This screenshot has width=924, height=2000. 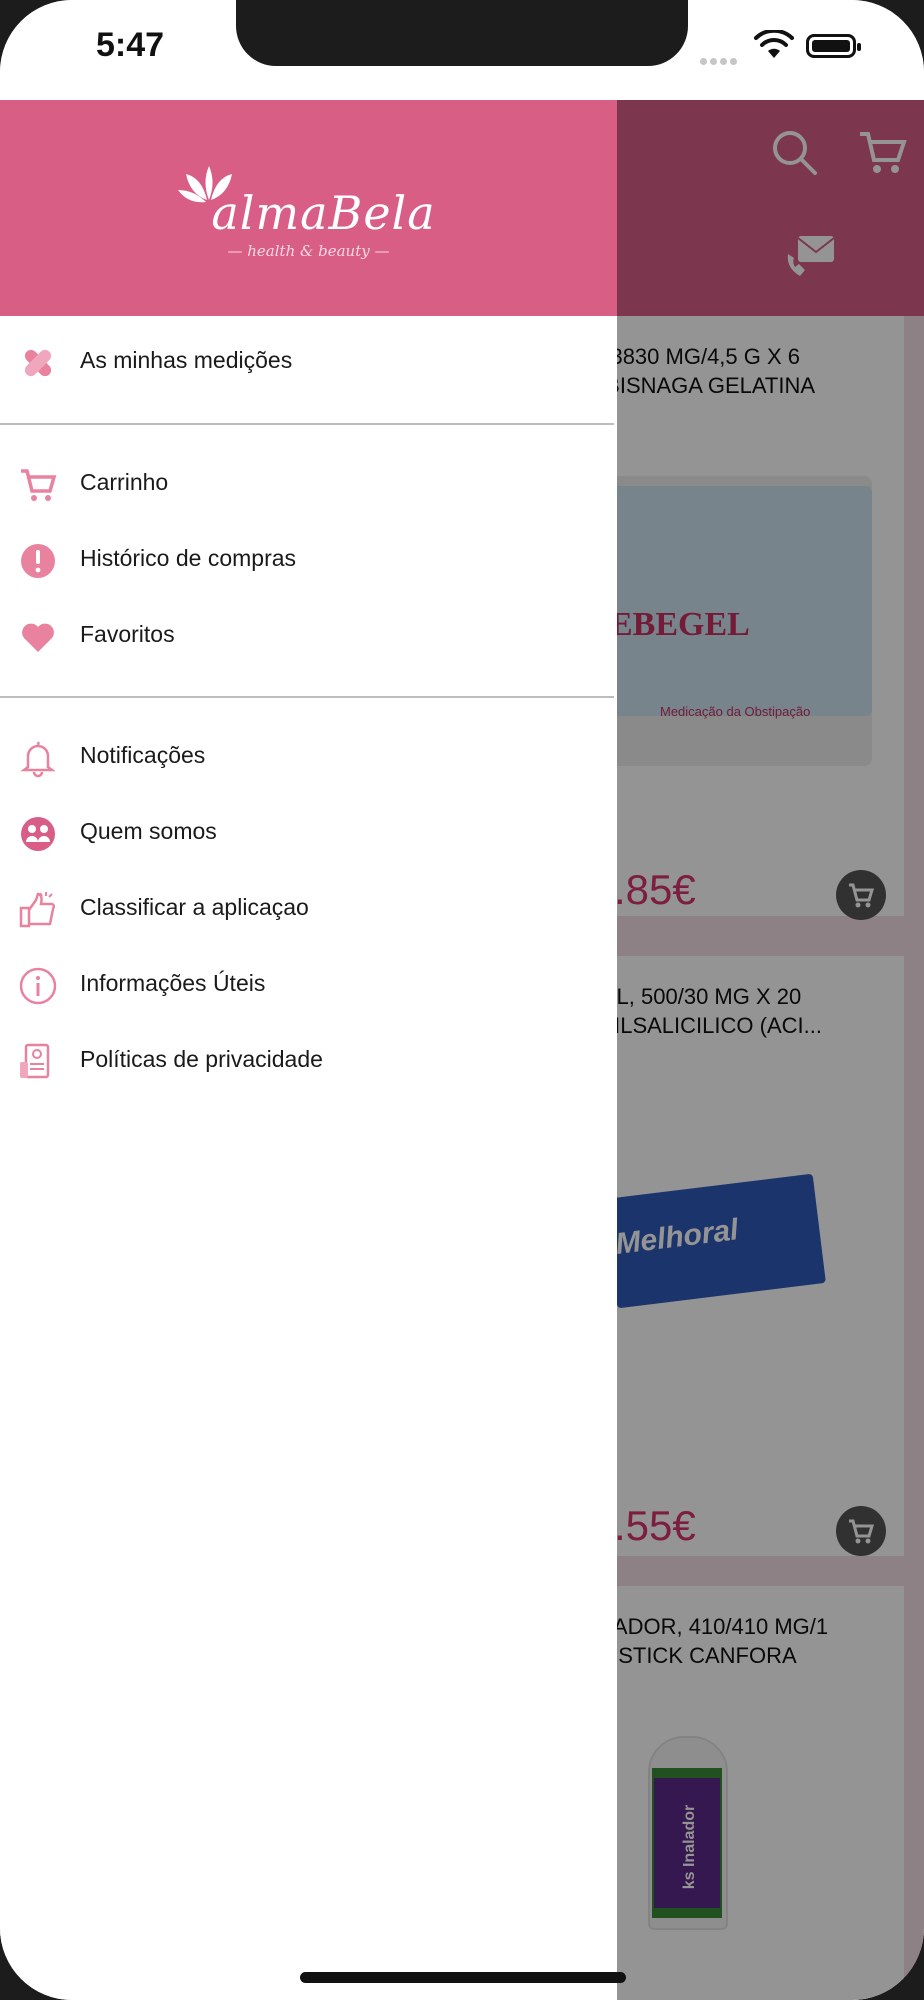 What do you see at coordinates (143, 755) in the screenshot?
I see `menu-item-label: Notificações` at bounding box center [143, 755].